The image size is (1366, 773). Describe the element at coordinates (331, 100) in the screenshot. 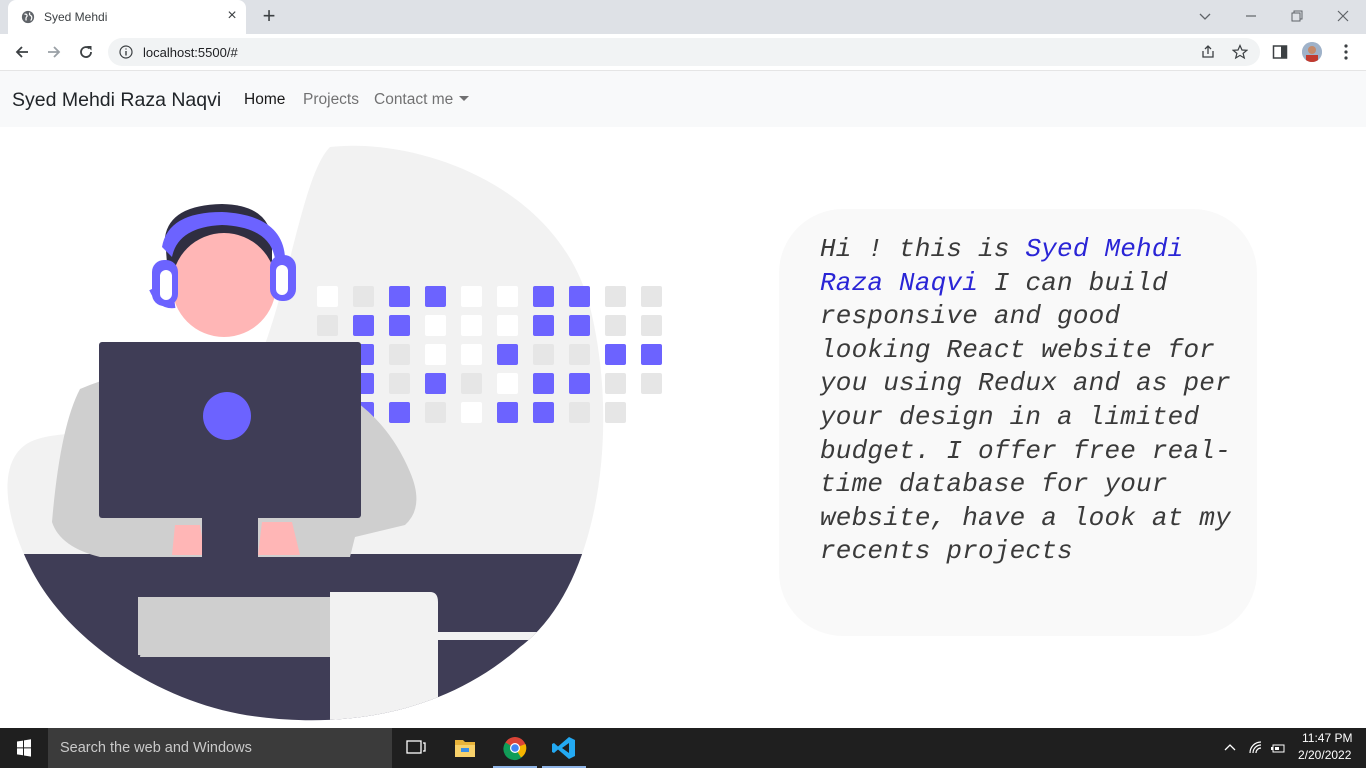

I see `nav-link-projects: Projects` at that location.